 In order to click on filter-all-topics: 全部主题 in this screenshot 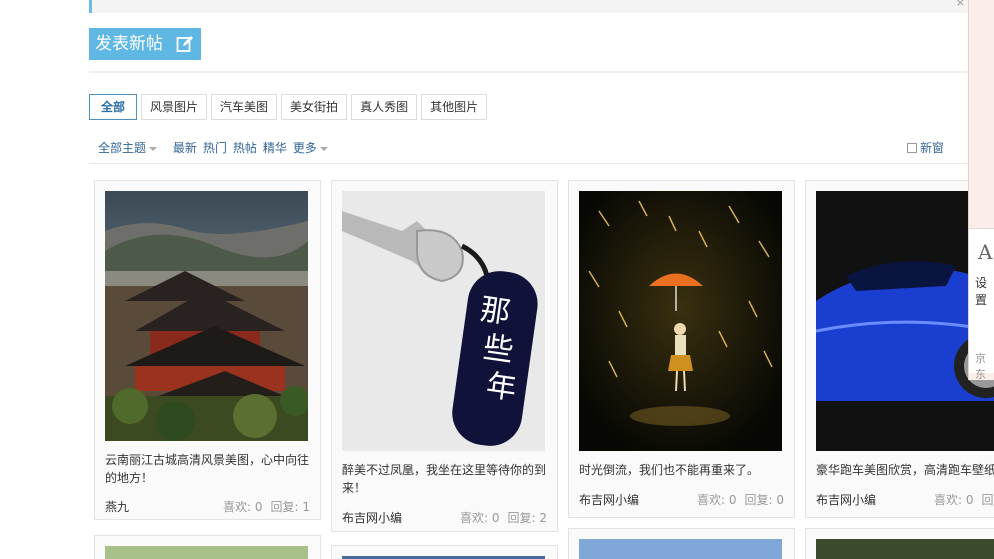, I will do `click(128, 147)`.